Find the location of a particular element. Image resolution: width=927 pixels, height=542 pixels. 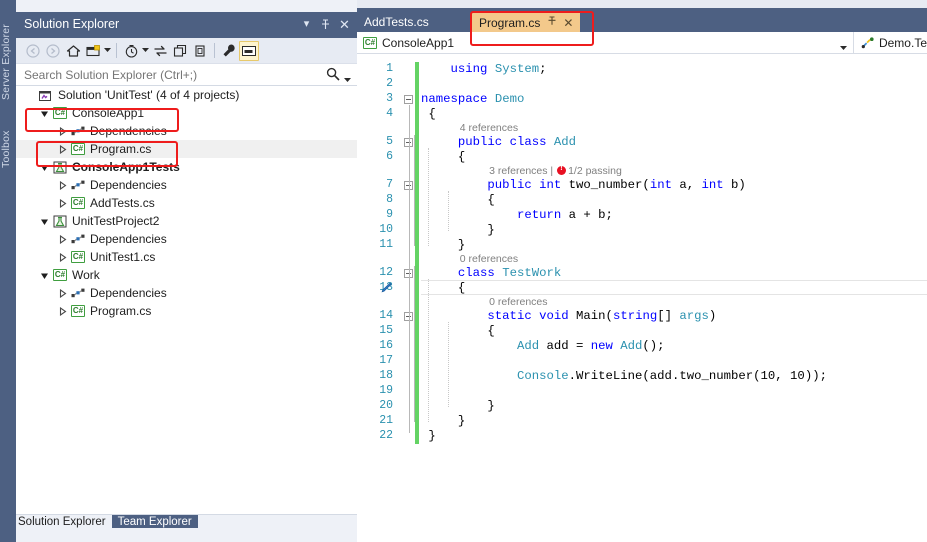

member-dropdown: Demo.Te is located at coordinates (890, 43).